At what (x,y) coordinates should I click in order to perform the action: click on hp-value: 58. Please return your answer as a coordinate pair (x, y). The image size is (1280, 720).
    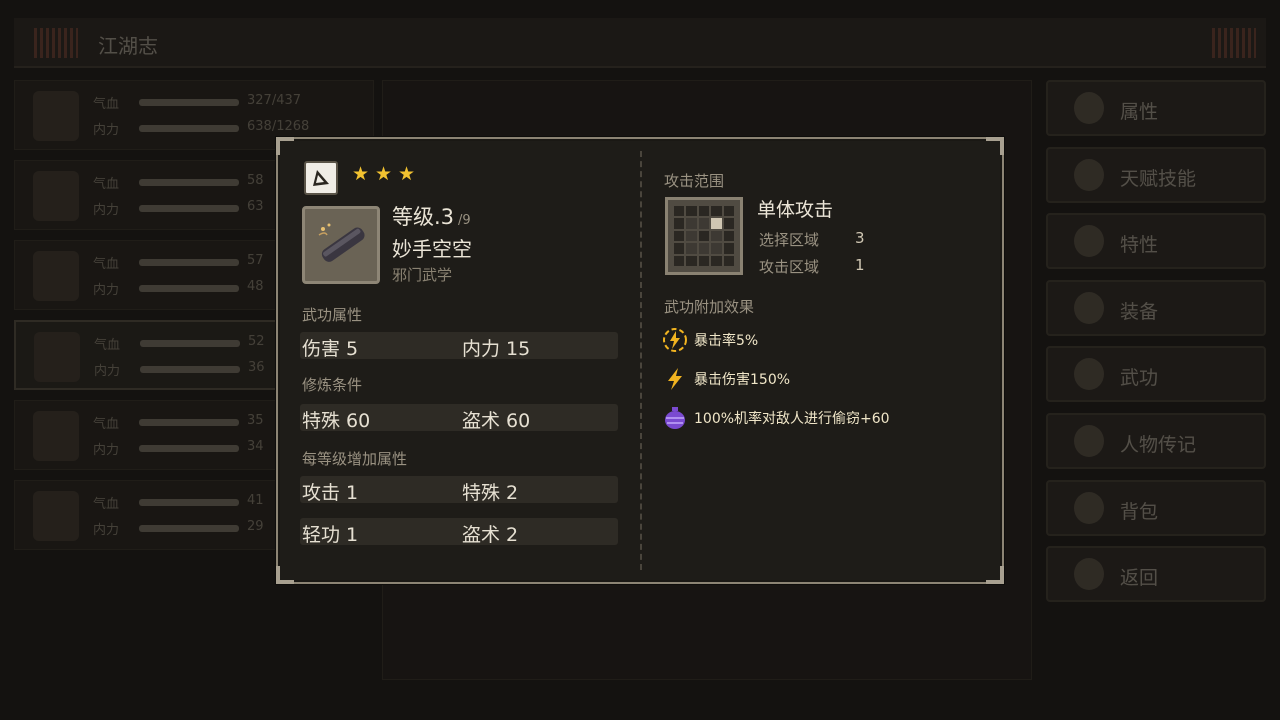
    Looking at the image, I should click on (255, 180).